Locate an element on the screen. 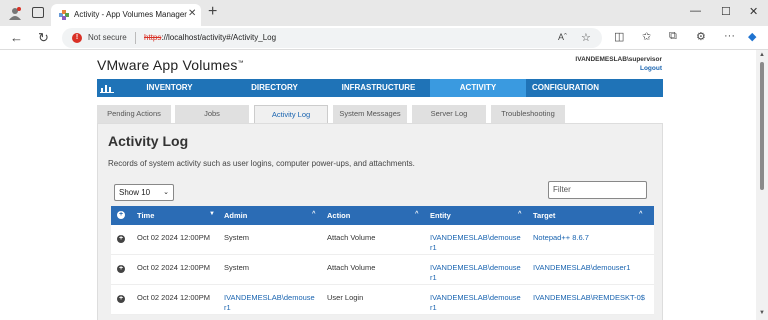 The image size is (768, 320). nav-activity: ACTIVITY is located at coordinates (478, 88).